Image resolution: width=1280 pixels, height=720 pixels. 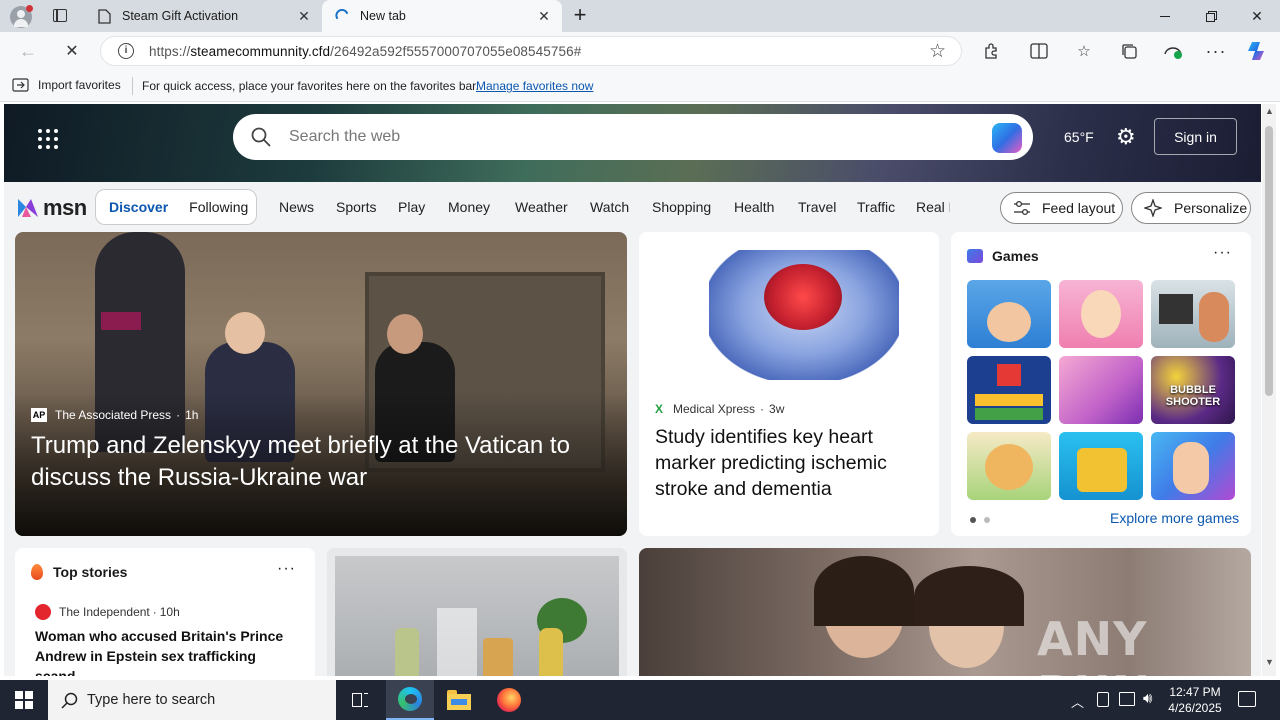 What do you see at coordinates (48, 139) in the screenshot?
I see `app-launcher-icon` at bounding box center [48, 139].